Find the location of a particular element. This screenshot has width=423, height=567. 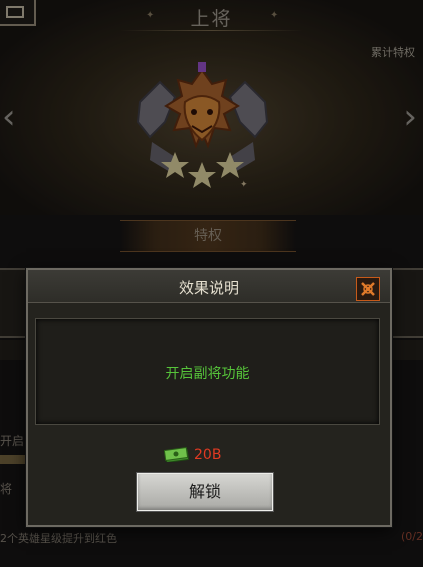

close-button is located at coordinates (368, 289).